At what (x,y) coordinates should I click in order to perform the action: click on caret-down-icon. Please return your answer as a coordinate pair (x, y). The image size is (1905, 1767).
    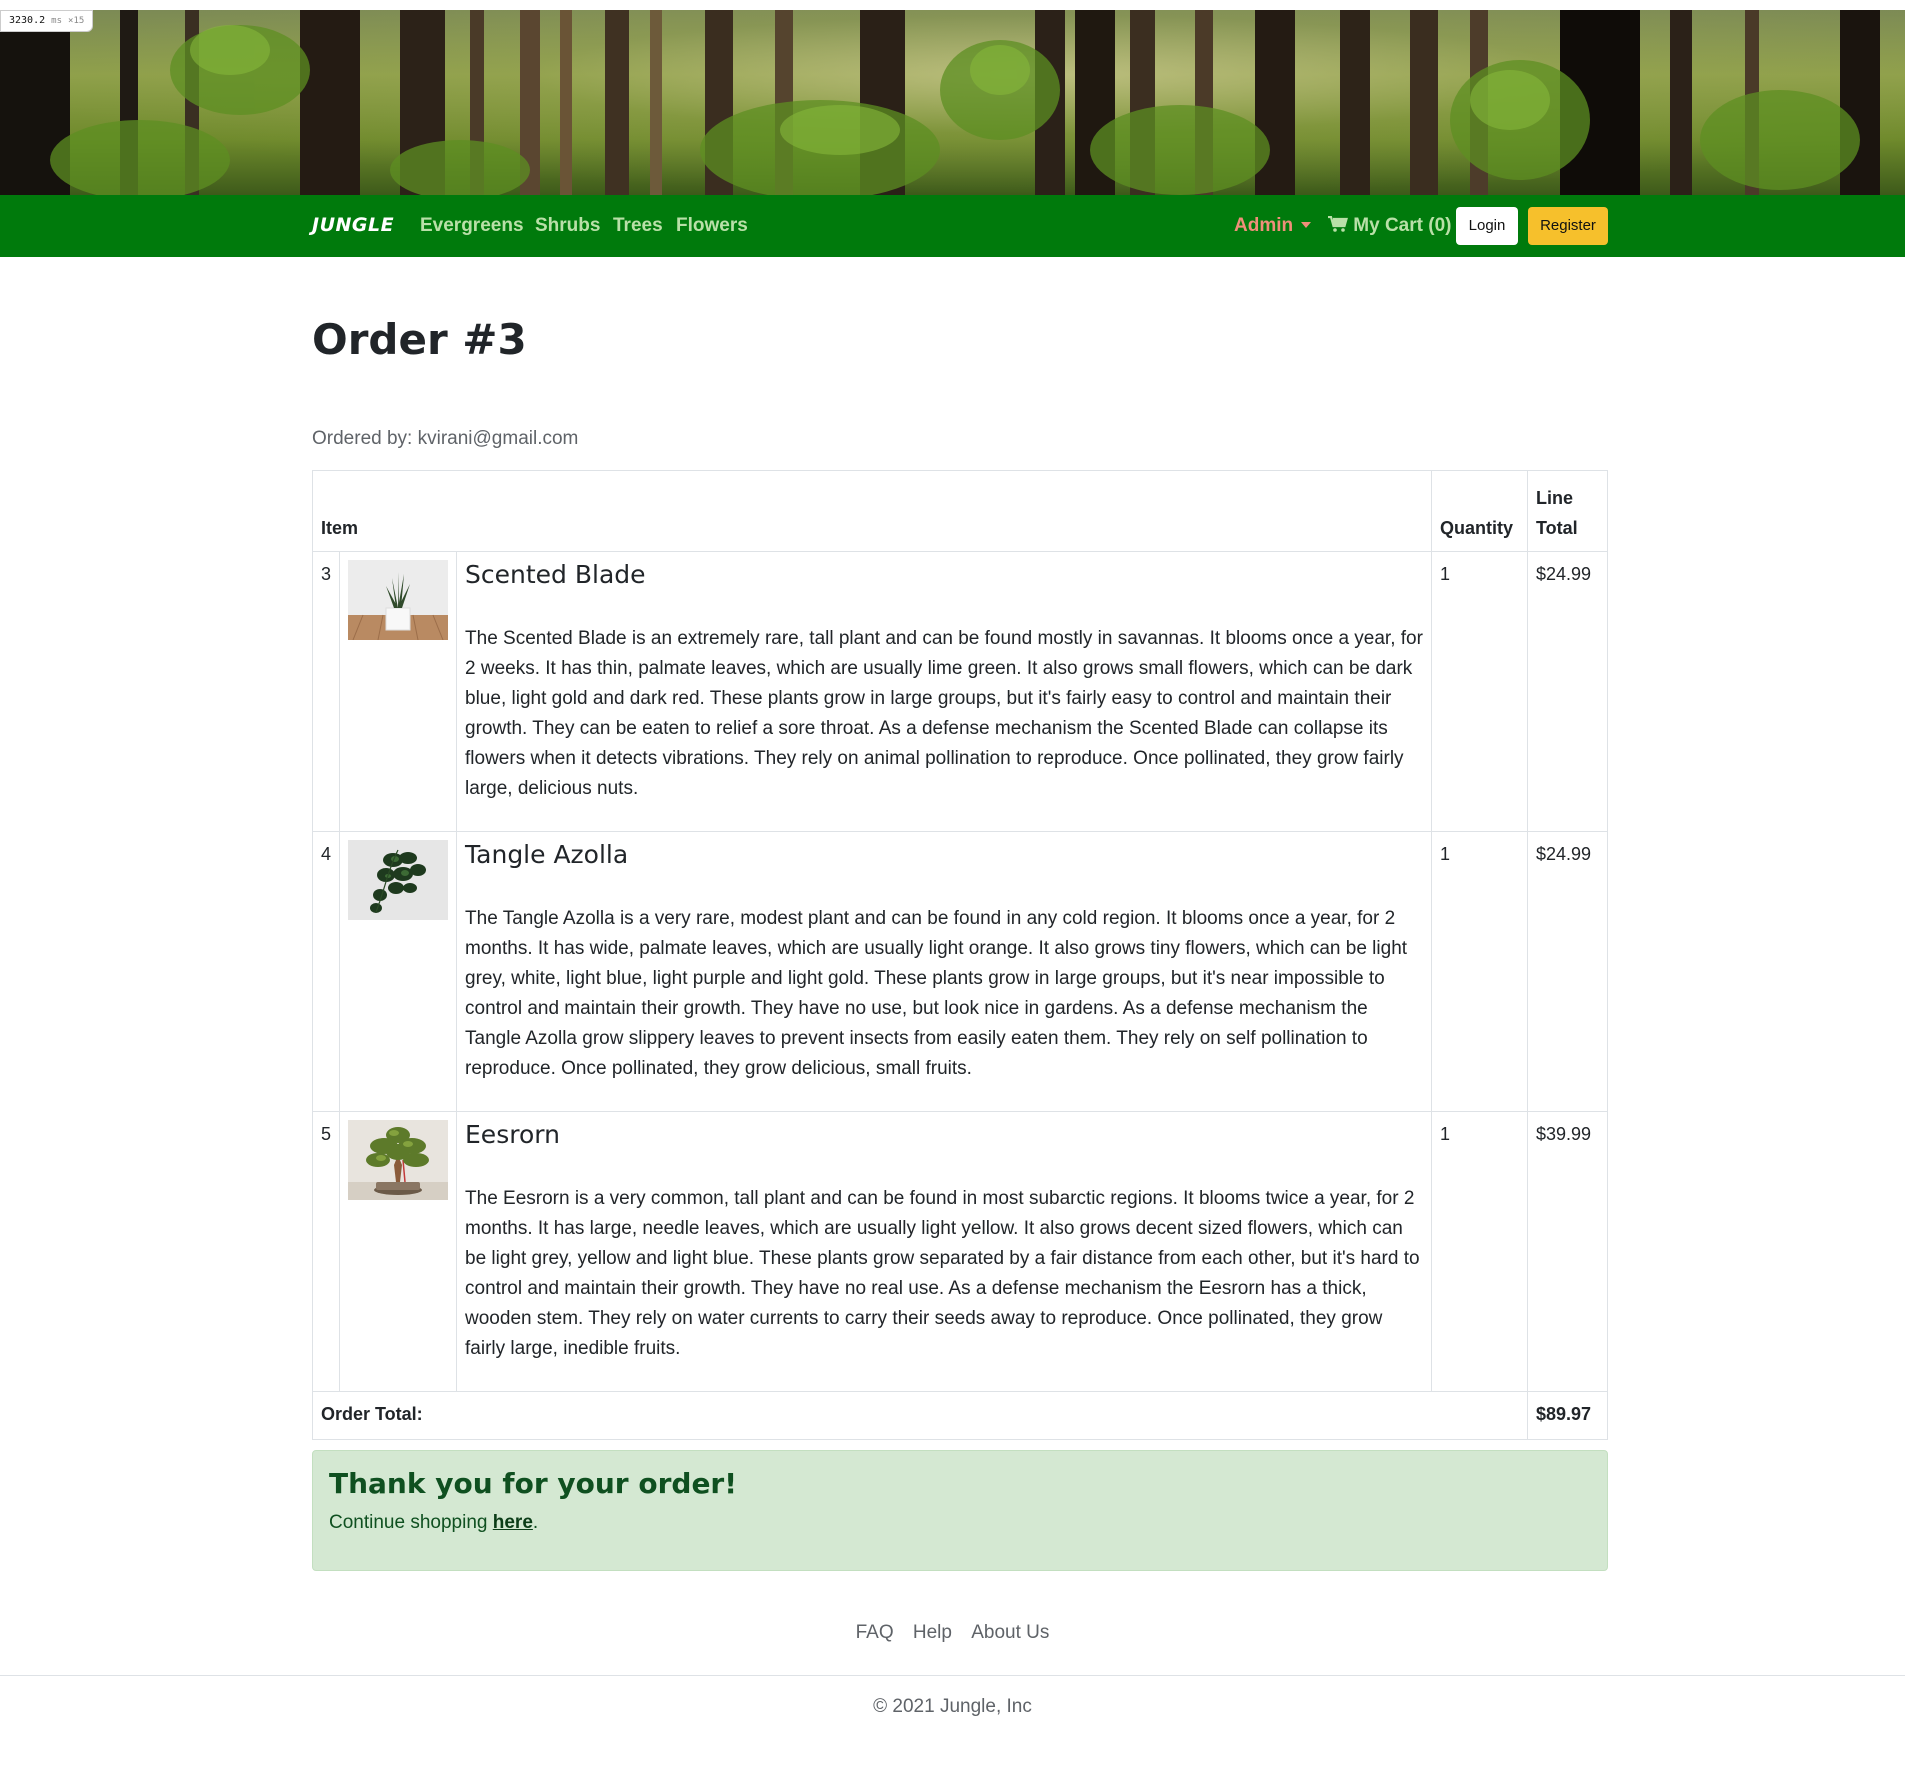
    Looking at the image, I should click on (1306, 225).